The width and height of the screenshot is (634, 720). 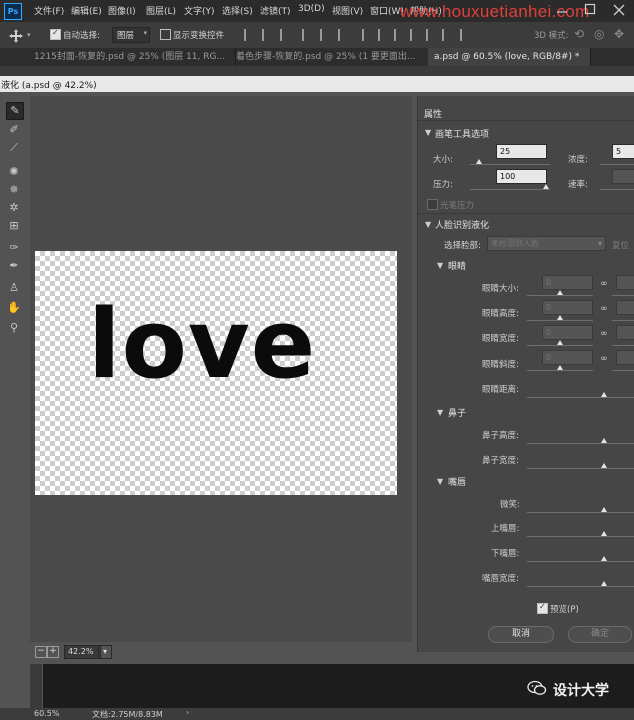 I want to click on eye-size-right-input, so click(x=625, y=282).